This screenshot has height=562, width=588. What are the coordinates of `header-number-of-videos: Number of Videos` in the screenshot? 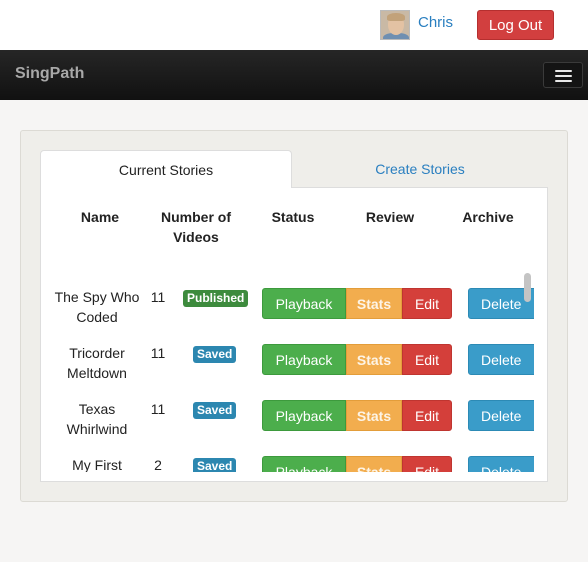 It's located at (196, 227).